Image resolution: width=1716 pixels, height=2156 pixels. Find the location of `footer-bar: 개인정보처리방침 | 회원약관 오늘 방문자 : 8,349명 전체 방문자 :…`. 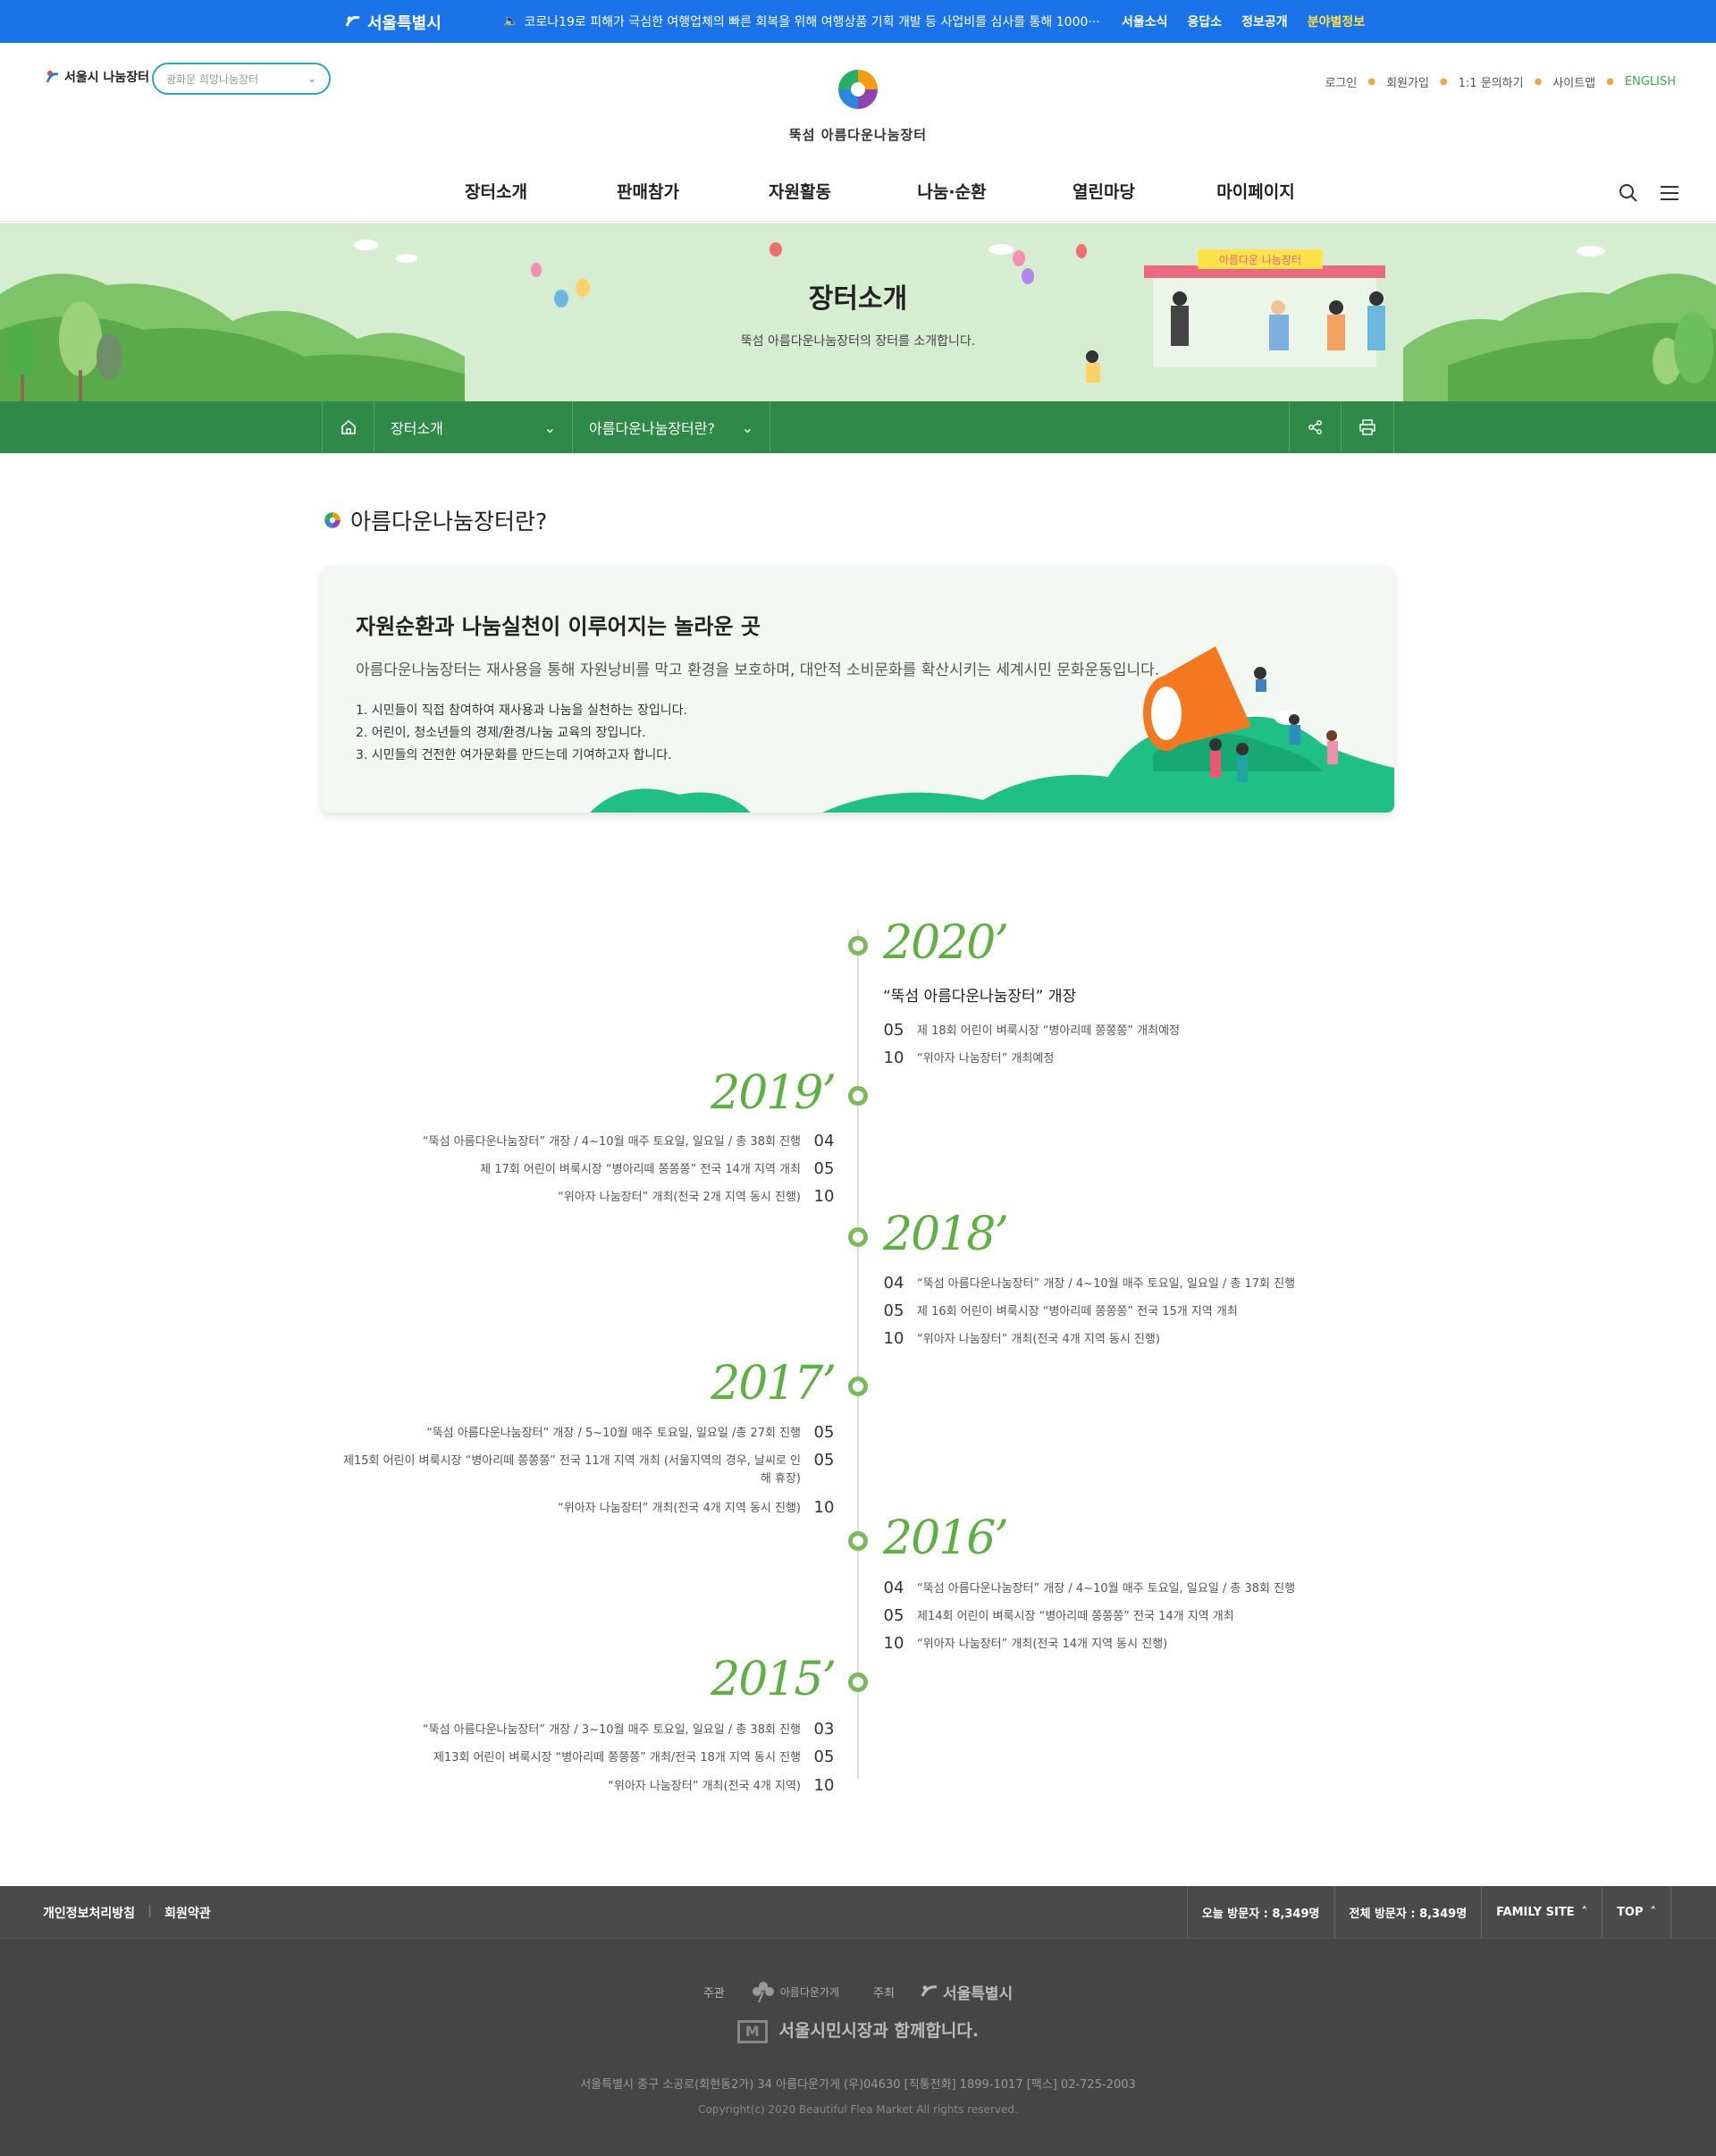

footer-bar: 개인정보처리방침 | 회원약관 오늘 방문자 : 8,349명 전체 방문자 :… is located at coordinates (858, 1912).